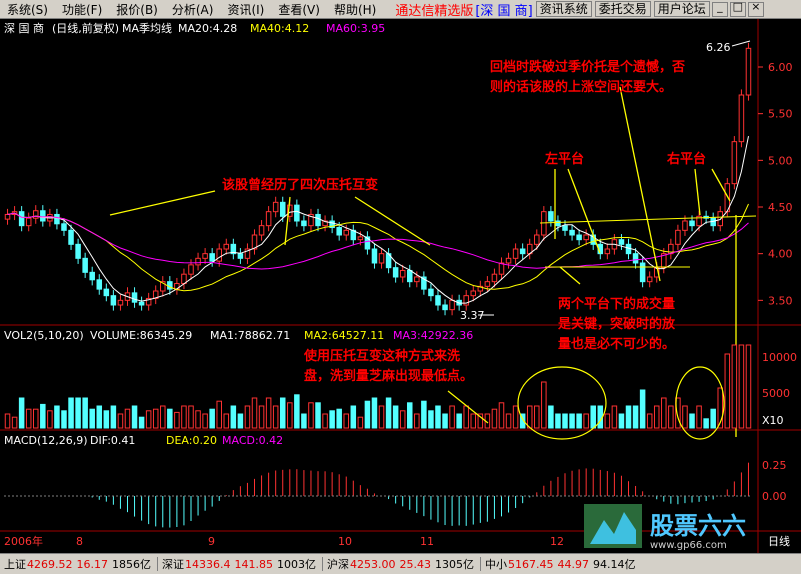 The image size is (801, 574). I want to click on close-icon: ×, so click(755, 8).